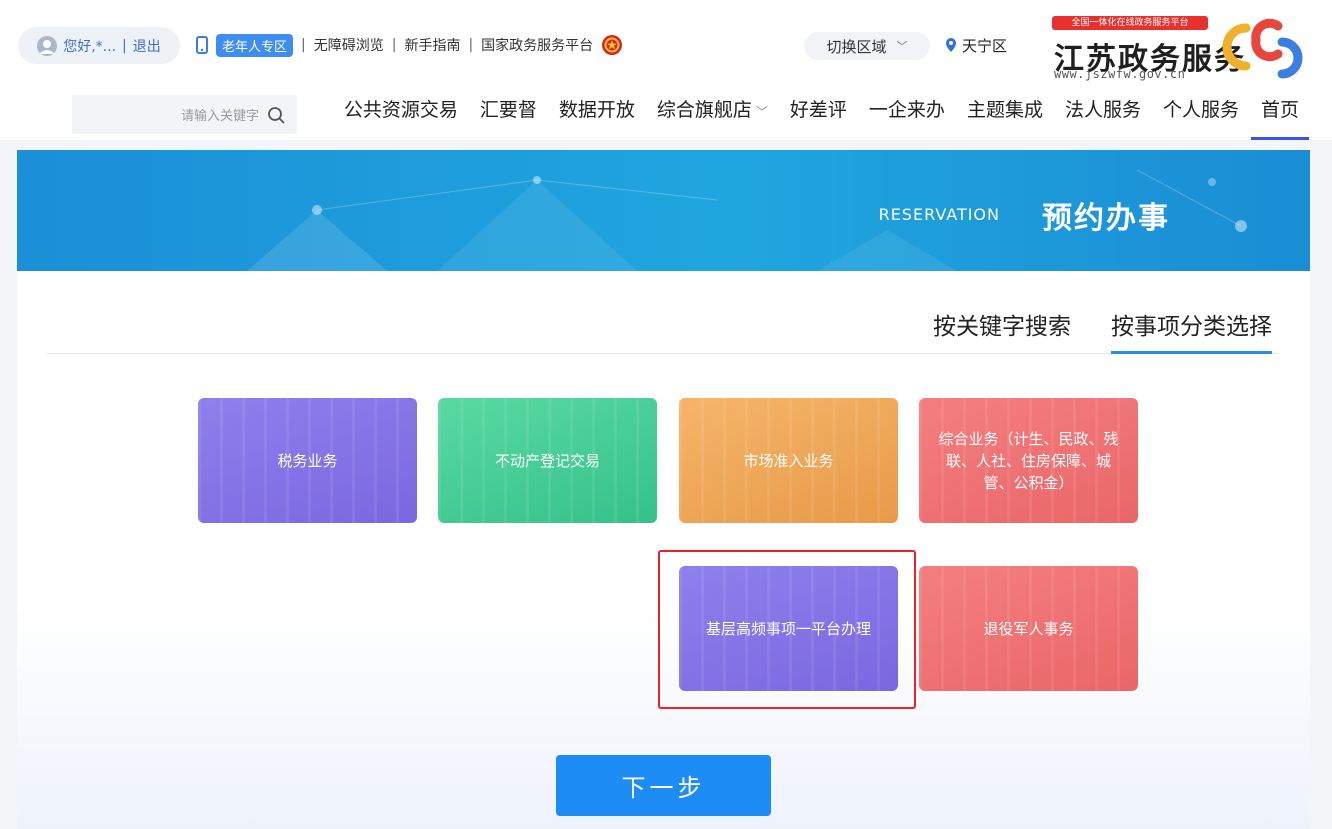  What do you see at coordinates (1120, 74) in the screenshot?
I see `logo-url: www.jszwfw.gov.cn` at bounding box center [1120, 74].